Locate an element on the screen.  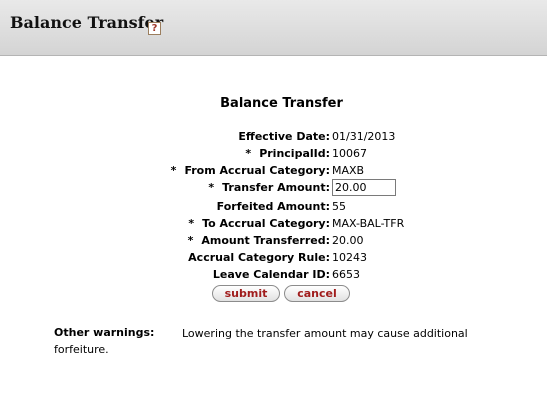
page-title: Balance Transfer is located at coordinates (87, 22).